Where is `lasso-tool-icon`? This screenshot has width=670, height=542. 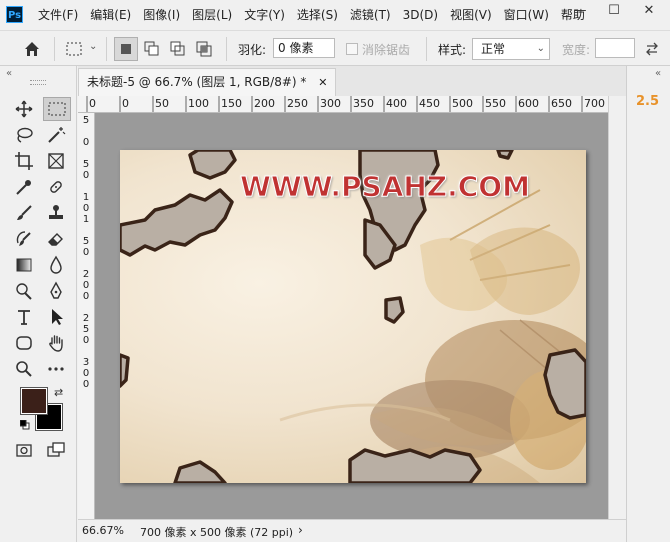 lasso-tool-icon is located at coordinates (24, 135).